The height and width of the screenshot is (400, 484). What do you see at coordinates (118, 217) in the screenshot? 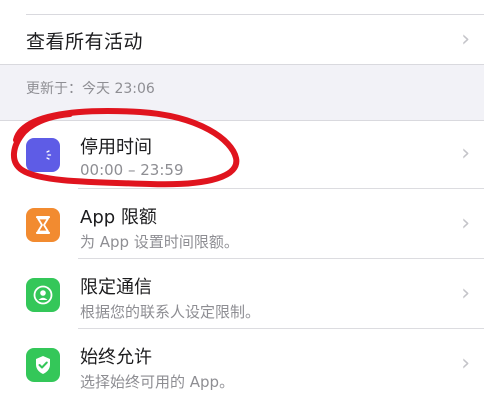
I see `app-limits-title: App 限额` at bounding box center [118, 217].